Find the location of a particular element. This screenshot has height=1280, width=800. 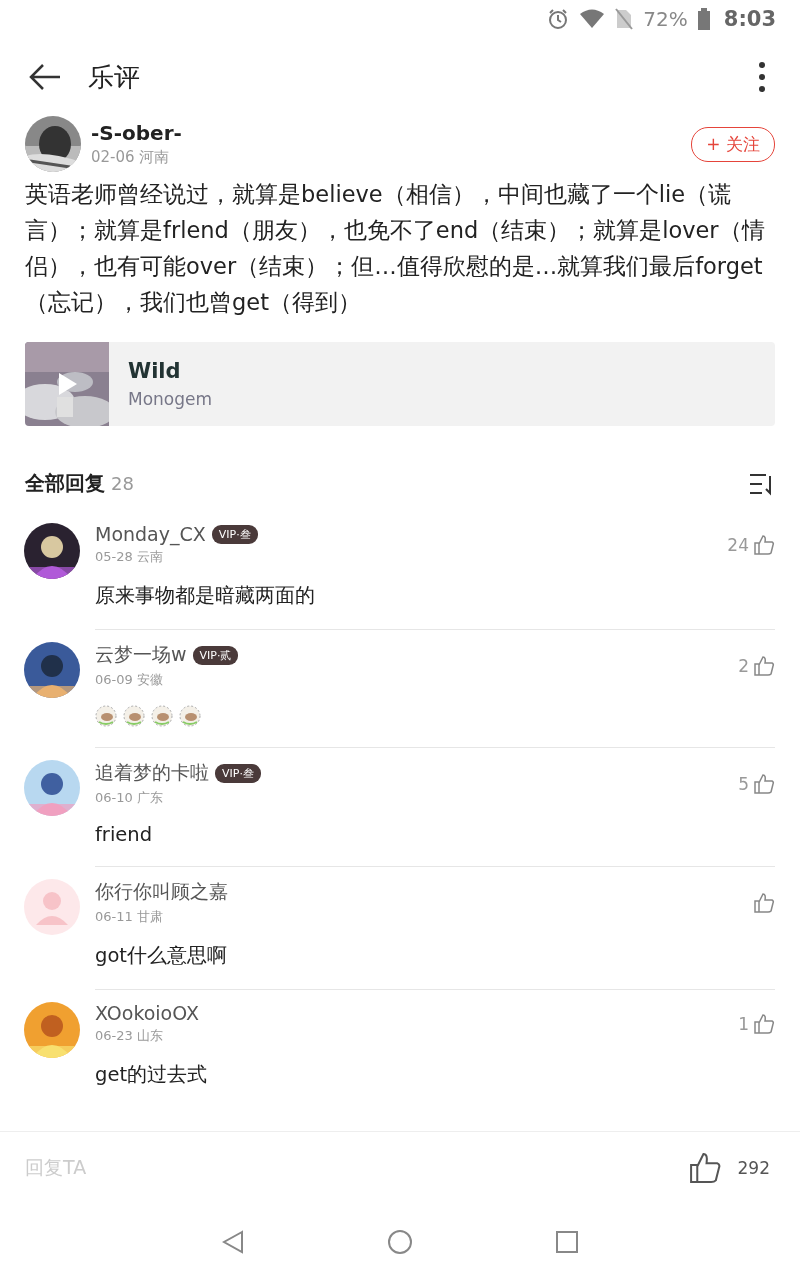

commenter-name: XOokoioOX is located at coordinates (147, 1013).